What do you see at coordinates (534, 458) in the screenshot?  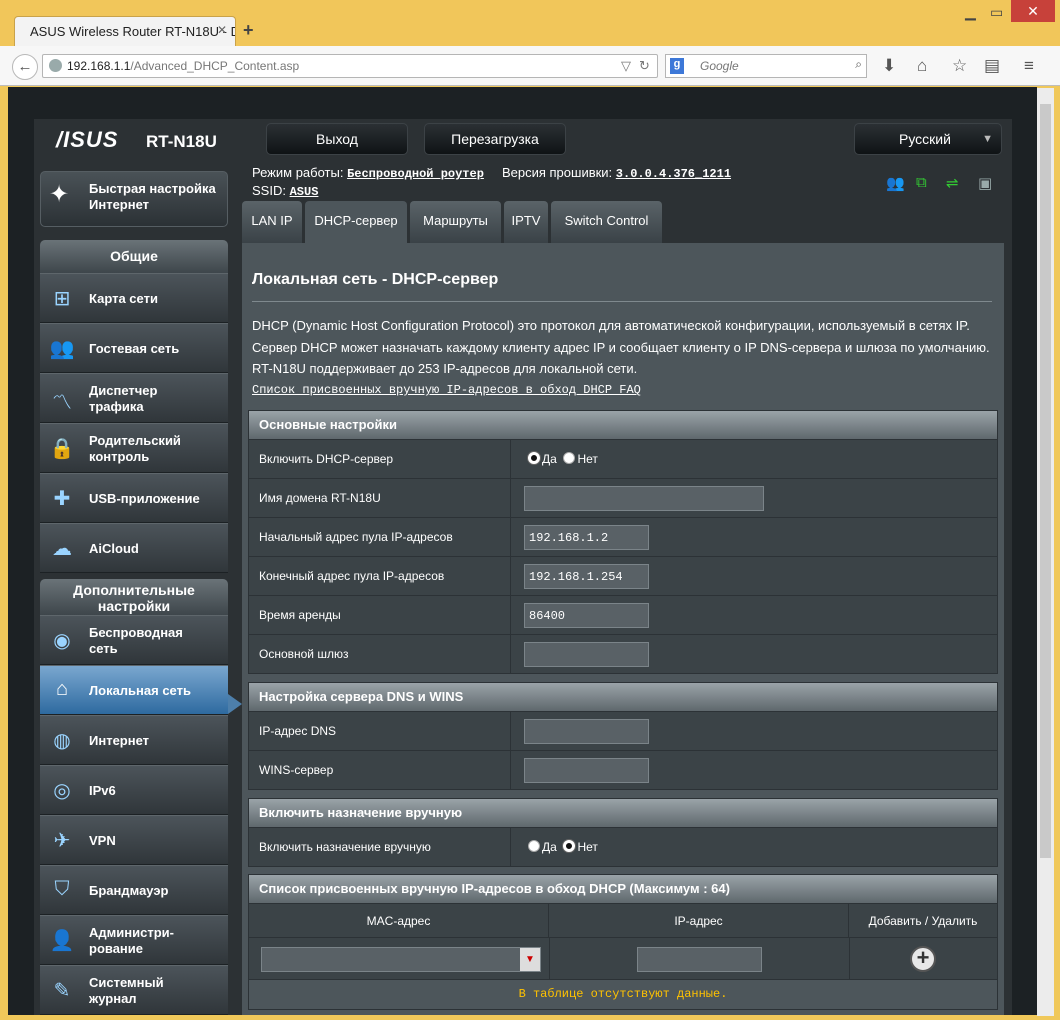 I see `dhcp-enable-yes-radio` at bounding box center [534, 458].